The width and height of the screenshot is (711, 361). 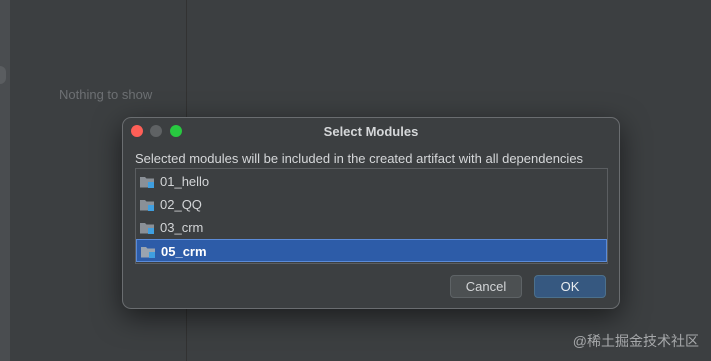 What do you see at coordinates (635, 341) in the screenshot?
I see `watermark: @稀土掘金技术社区` at bounding box center [635, 341].